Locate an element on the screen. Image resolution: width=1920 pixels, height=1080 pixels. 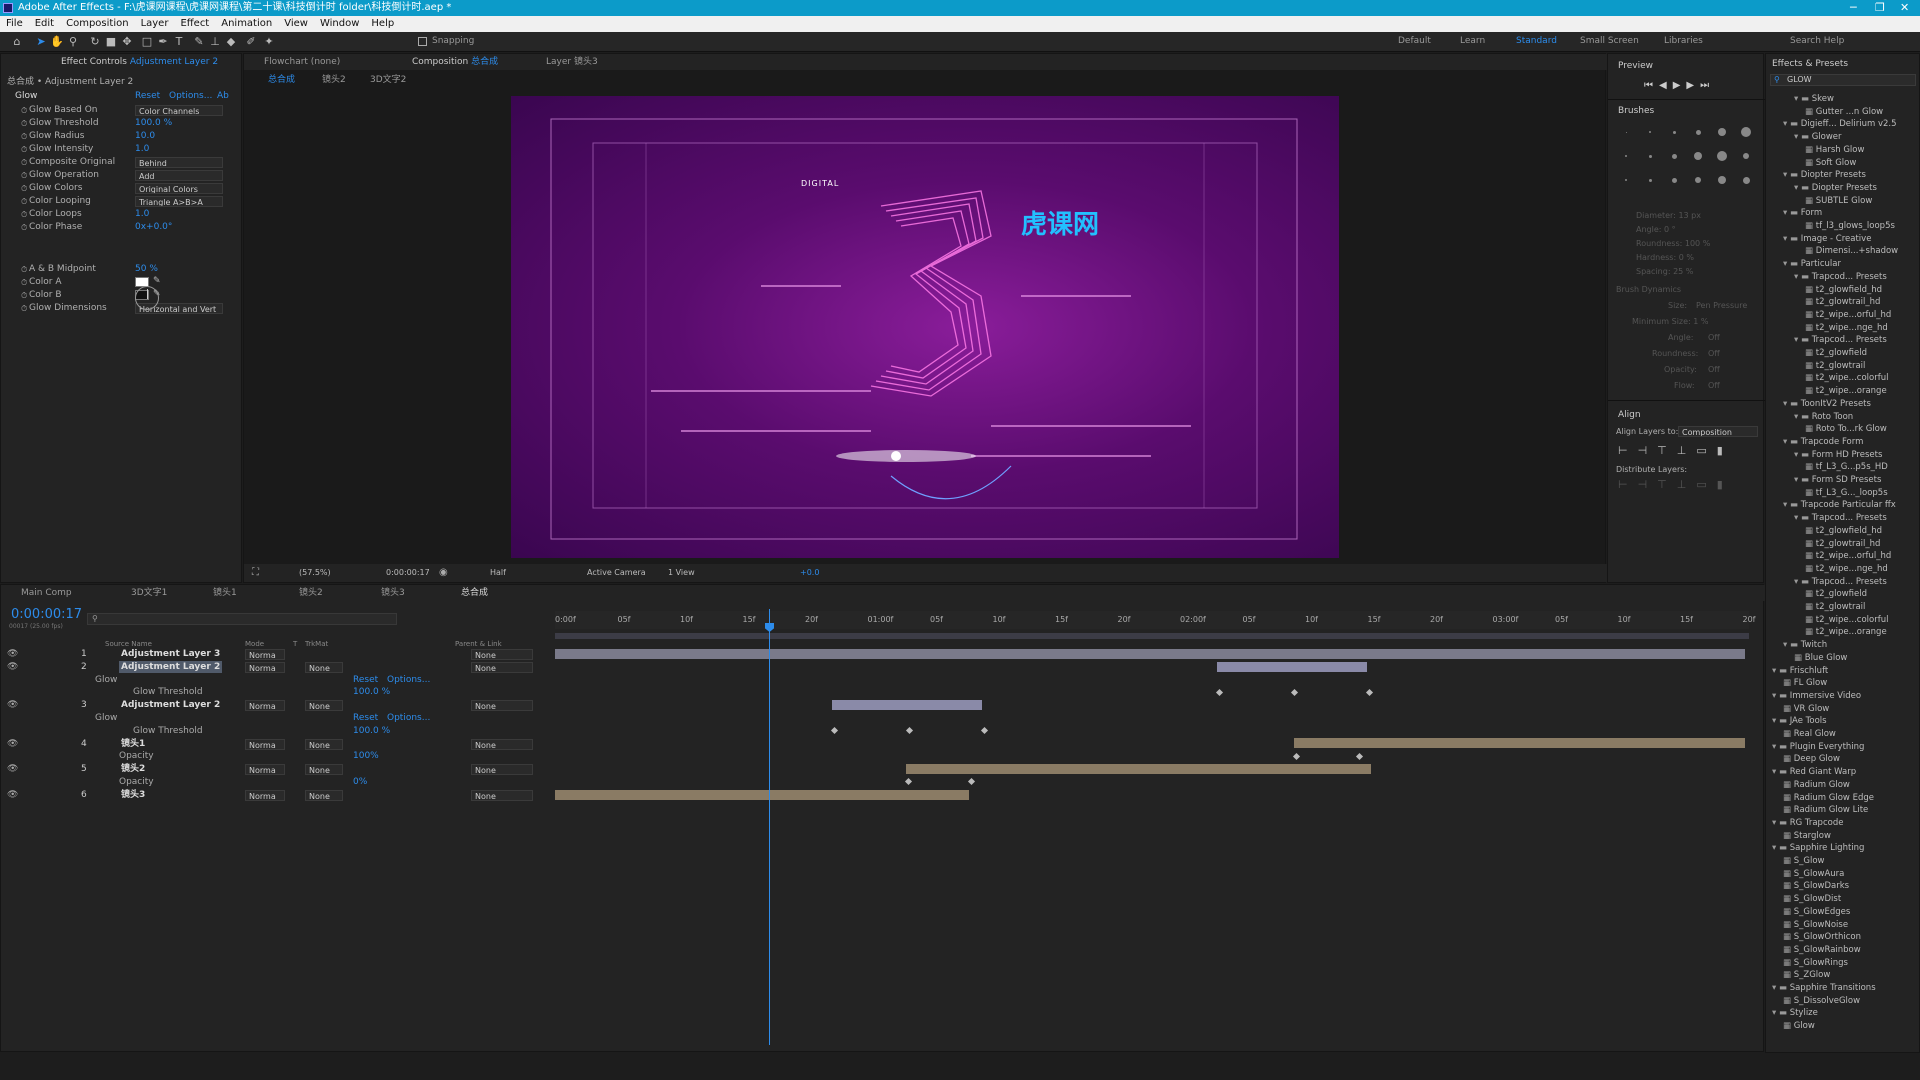
brush-dyn-roundness-value: Off is located at coordinates (1714, 354).